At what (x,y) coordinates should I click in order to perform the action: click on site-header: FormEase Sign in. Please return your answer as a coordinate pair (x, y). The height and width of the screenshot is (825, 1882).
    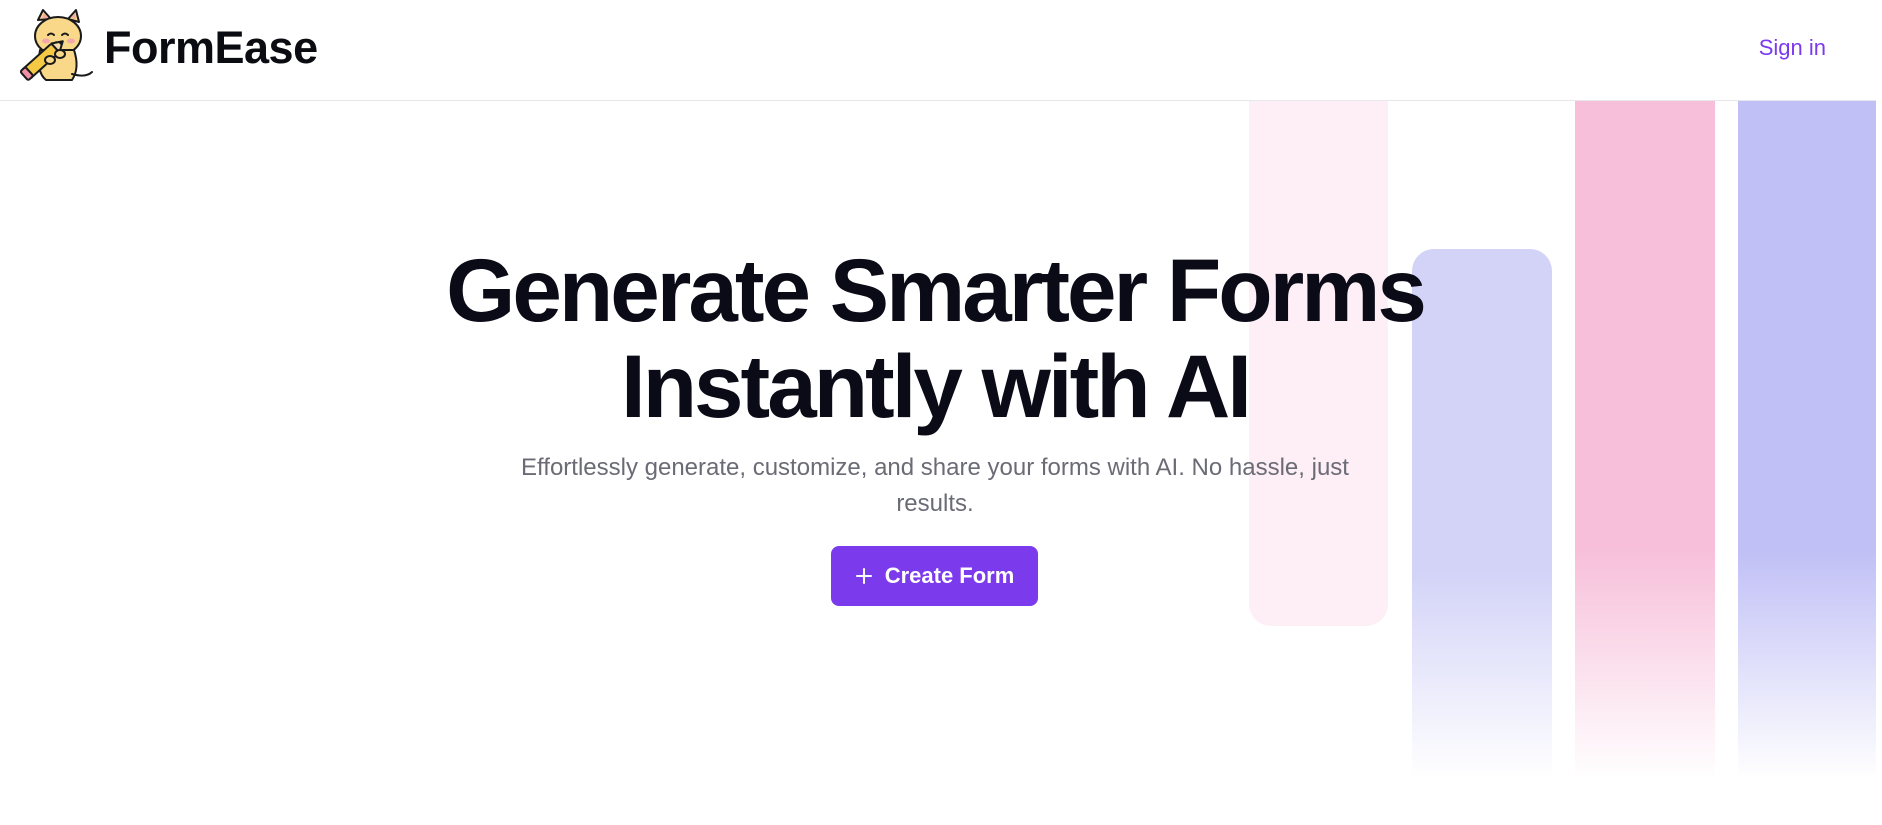
    Looking at the image, I should click on (938, 50).